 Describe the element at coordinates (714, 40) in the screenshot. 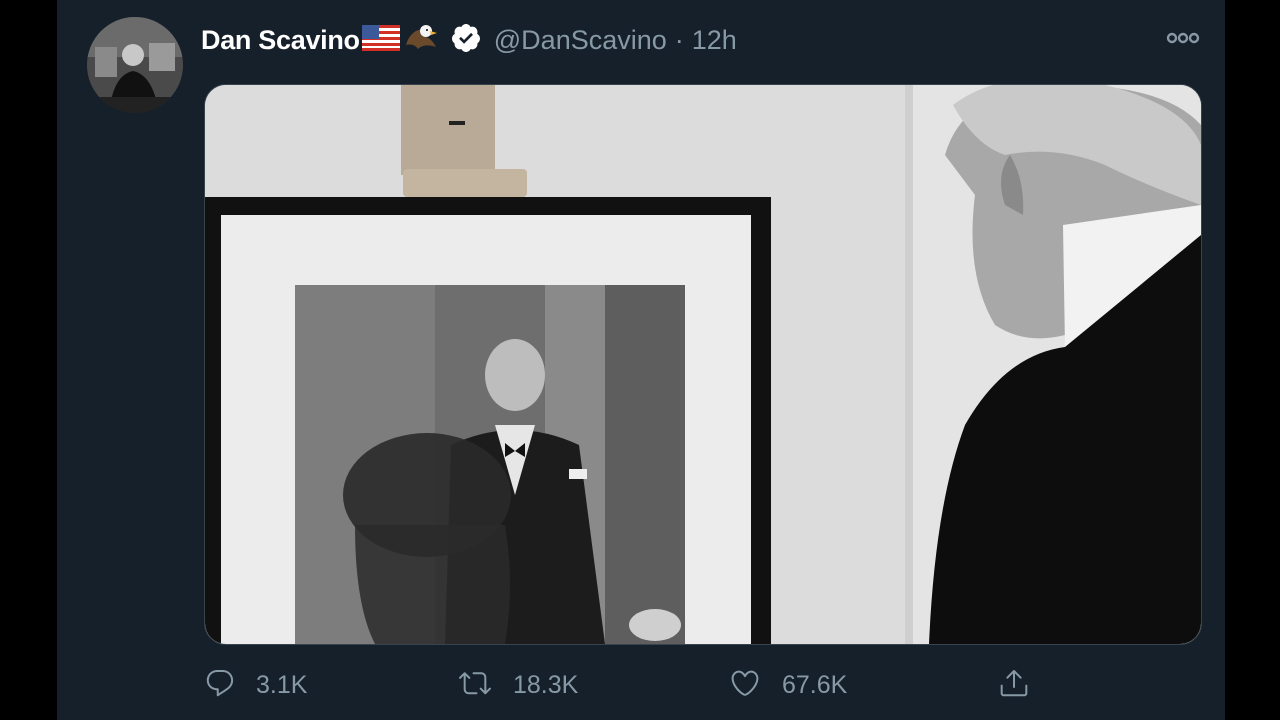

I see `timestamp: 12h` at that location.